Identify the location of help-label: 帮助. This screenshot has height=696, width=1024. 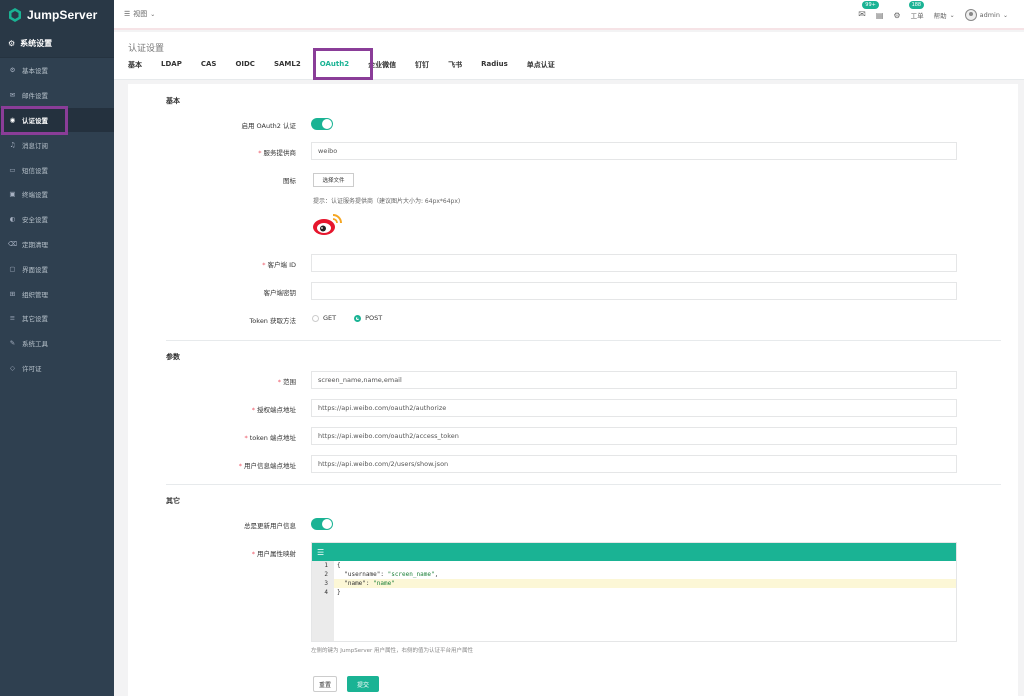
(940, 16).